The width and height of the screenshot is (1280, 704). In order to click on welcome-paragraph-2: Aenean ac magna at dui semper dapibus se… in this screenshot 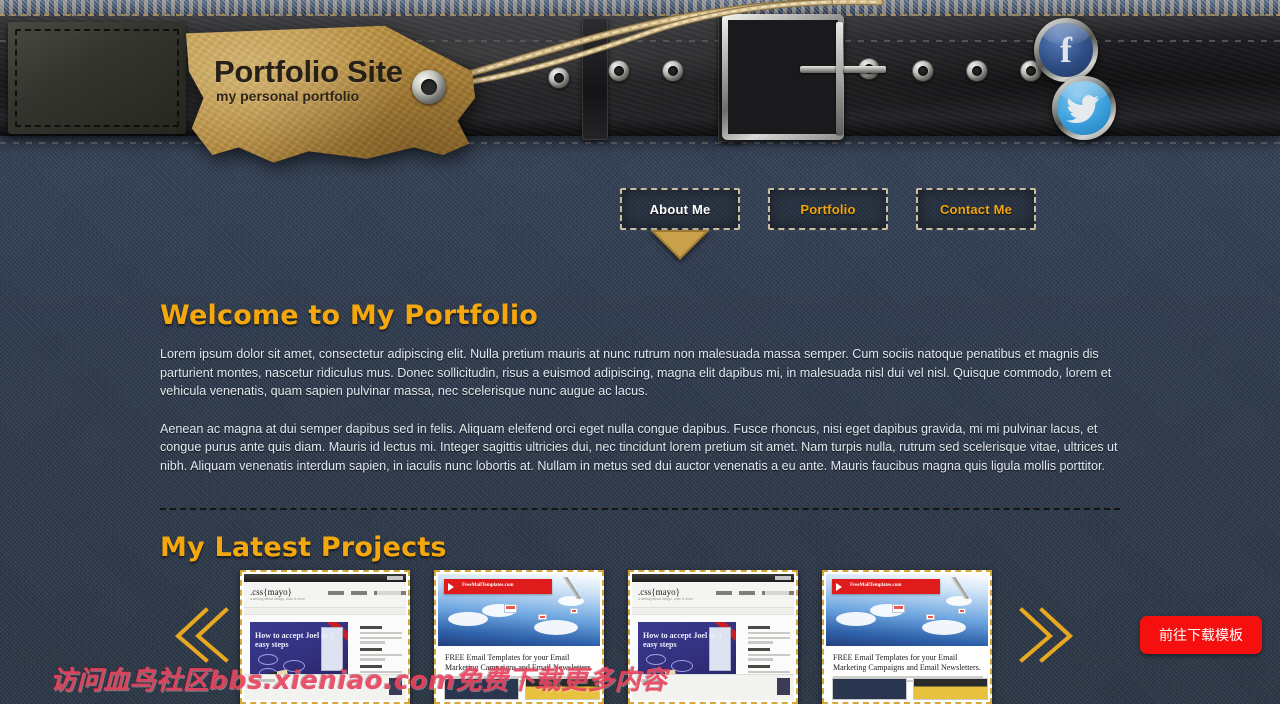, I will do `click(639, 447)`.